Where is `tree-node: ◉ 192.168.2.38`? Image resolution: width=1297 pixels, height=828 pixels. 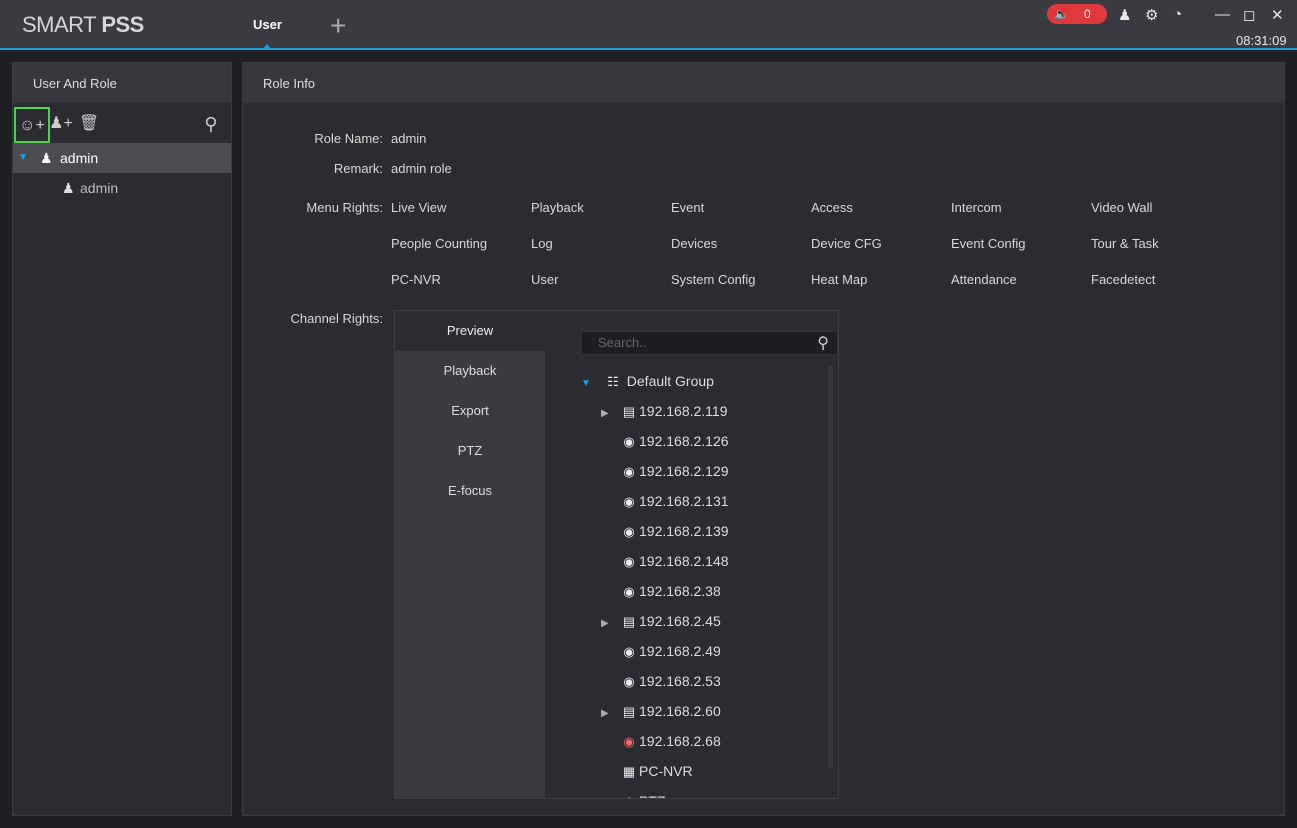 tree-node: ◉ 192.168.2.38 is located at coordinates (661, 591).